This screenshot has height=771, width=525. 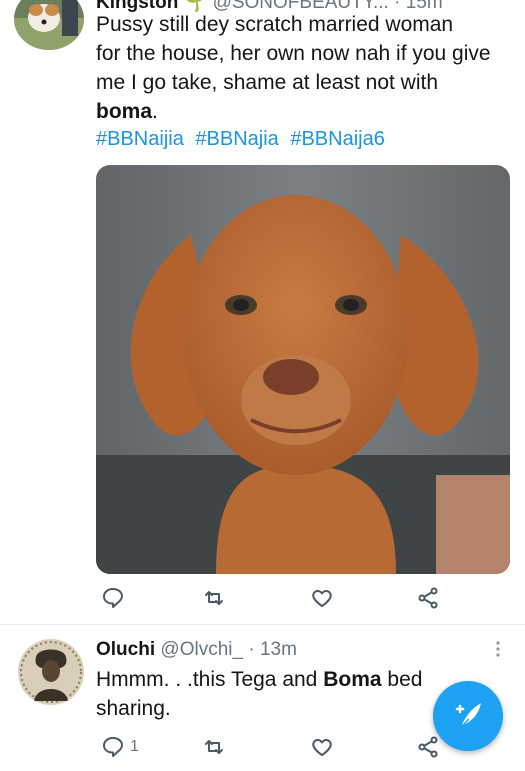 I want to click on tweet-divider, so click(x=262, y=624).